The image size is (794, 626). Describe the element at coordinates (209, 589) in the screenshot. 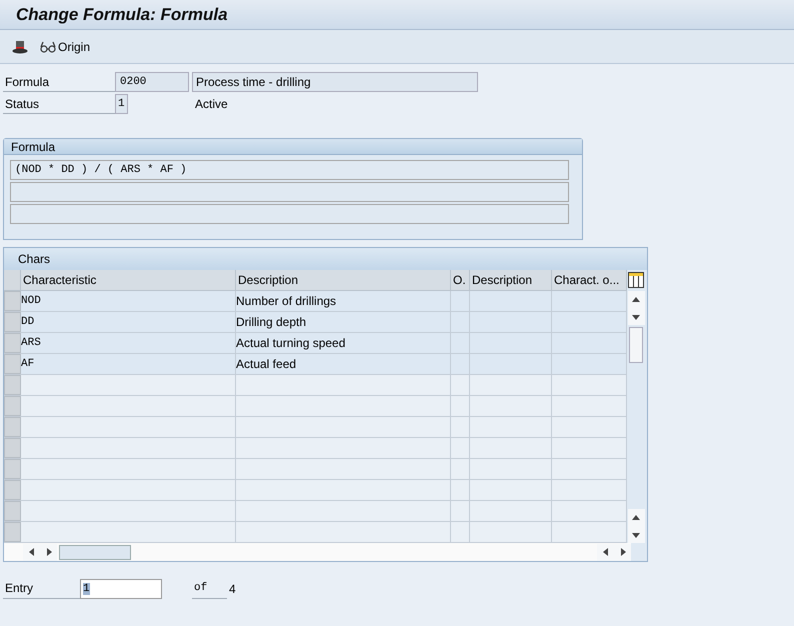

I see `of-label: of` at that location.